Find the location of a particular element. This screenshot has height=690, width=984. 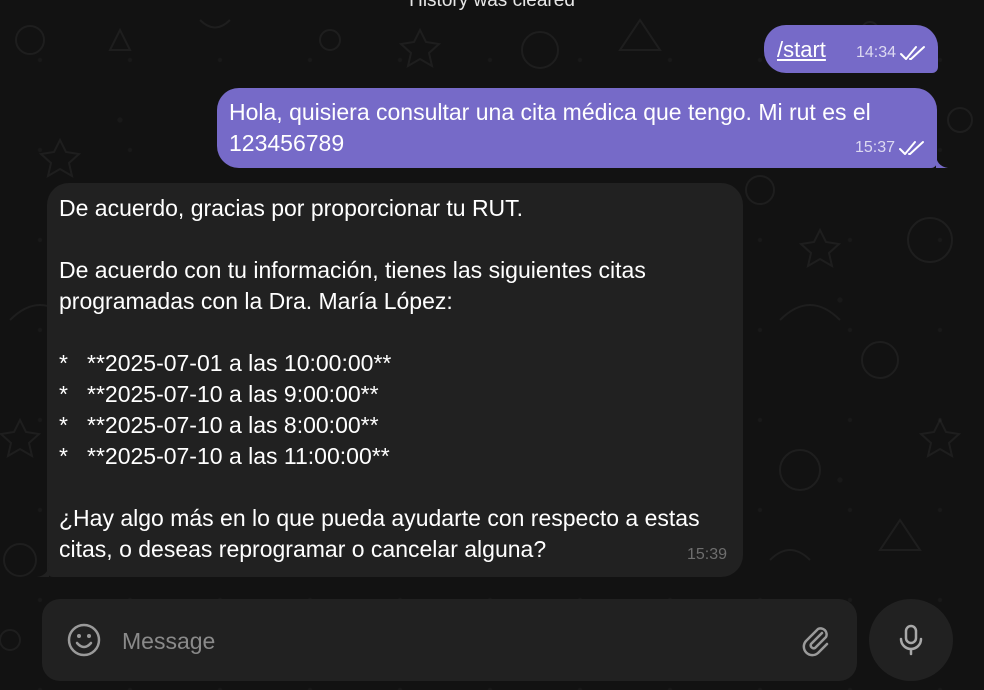

message-meta: 14:34 is located at coordinates (891, 52).